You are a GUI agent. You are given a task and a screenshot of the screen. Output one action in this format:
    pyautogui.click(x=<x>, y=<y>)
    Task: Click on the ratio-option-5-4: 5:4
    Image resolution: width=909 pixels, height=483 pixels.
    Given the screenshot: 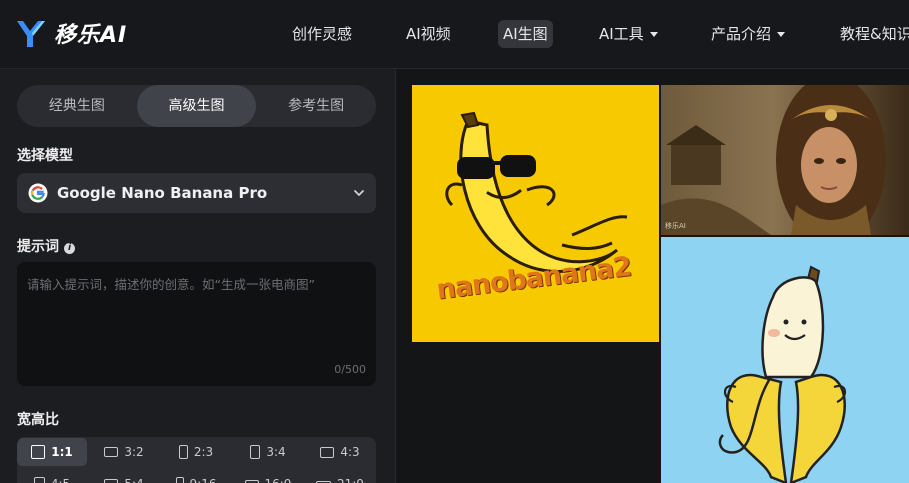 What is the action you would take?
    pyautogui.click(x=124, y=476)
    